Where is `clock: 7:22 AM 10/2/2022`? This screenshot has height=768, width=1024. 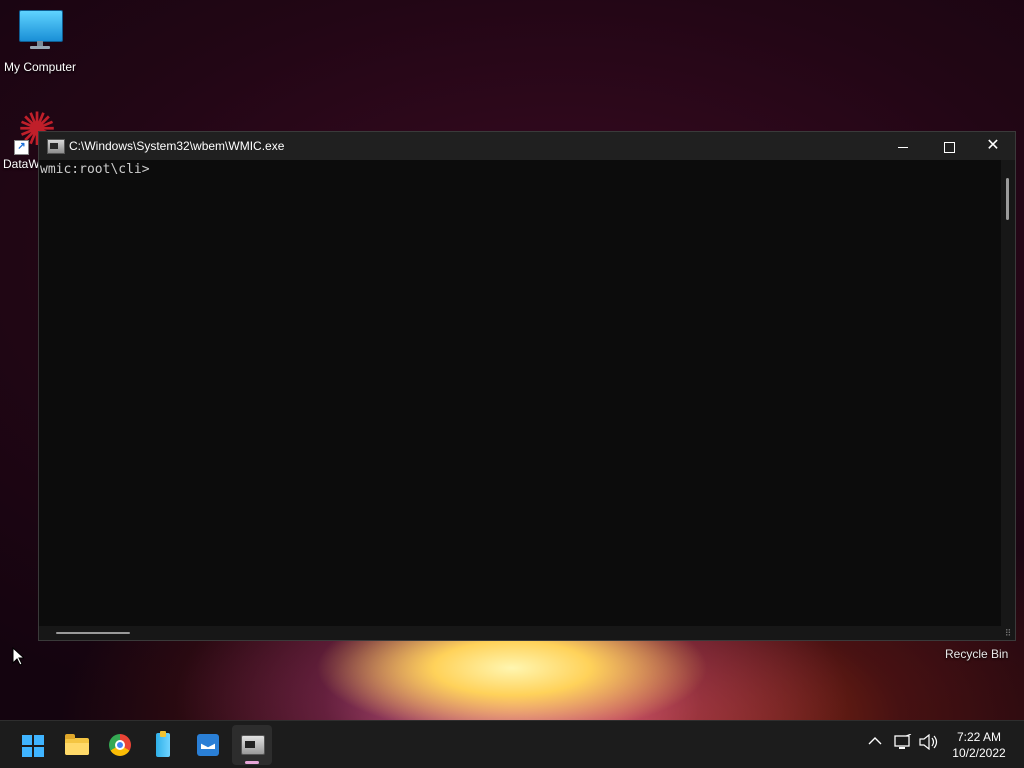
clock: 7:22 AM 10/2/2022 is located at coordinates (979, 745).